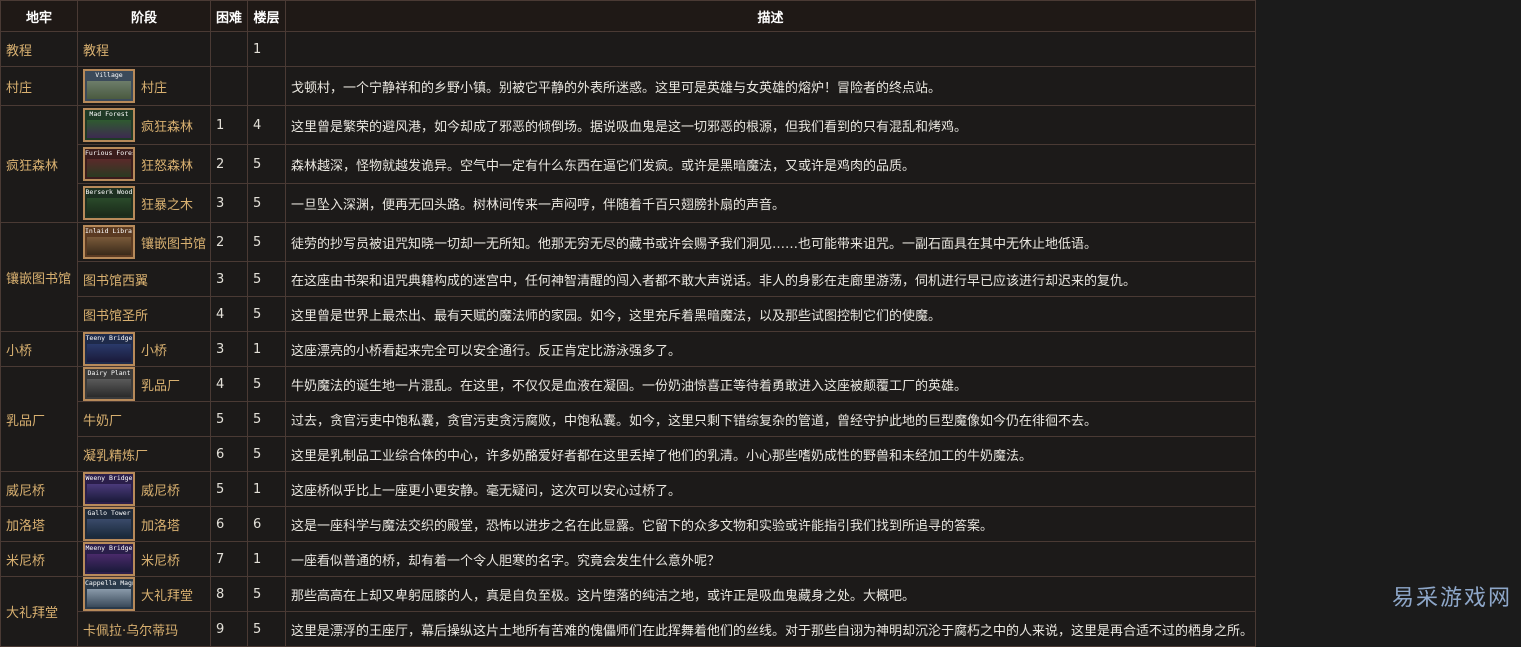 The width and height of the screenshot is (1521, 647). Describe the element at coordinates (266, 524) in the screenshot. I see `floors-cell: 6` at that location.